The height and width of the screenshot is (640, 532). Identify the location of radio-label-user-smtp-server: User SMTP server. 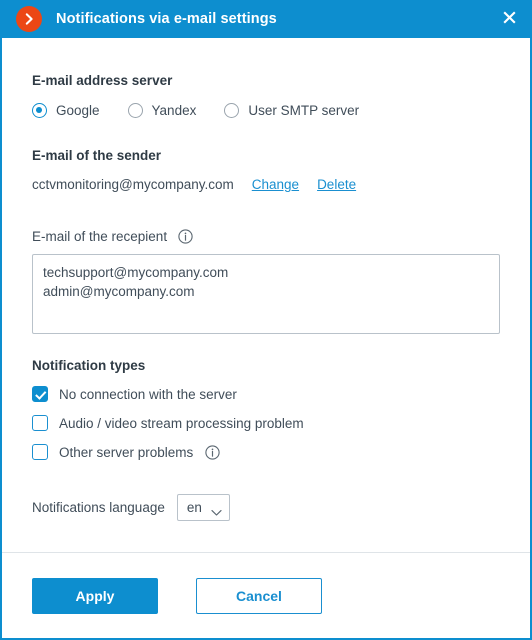
(304, 110).